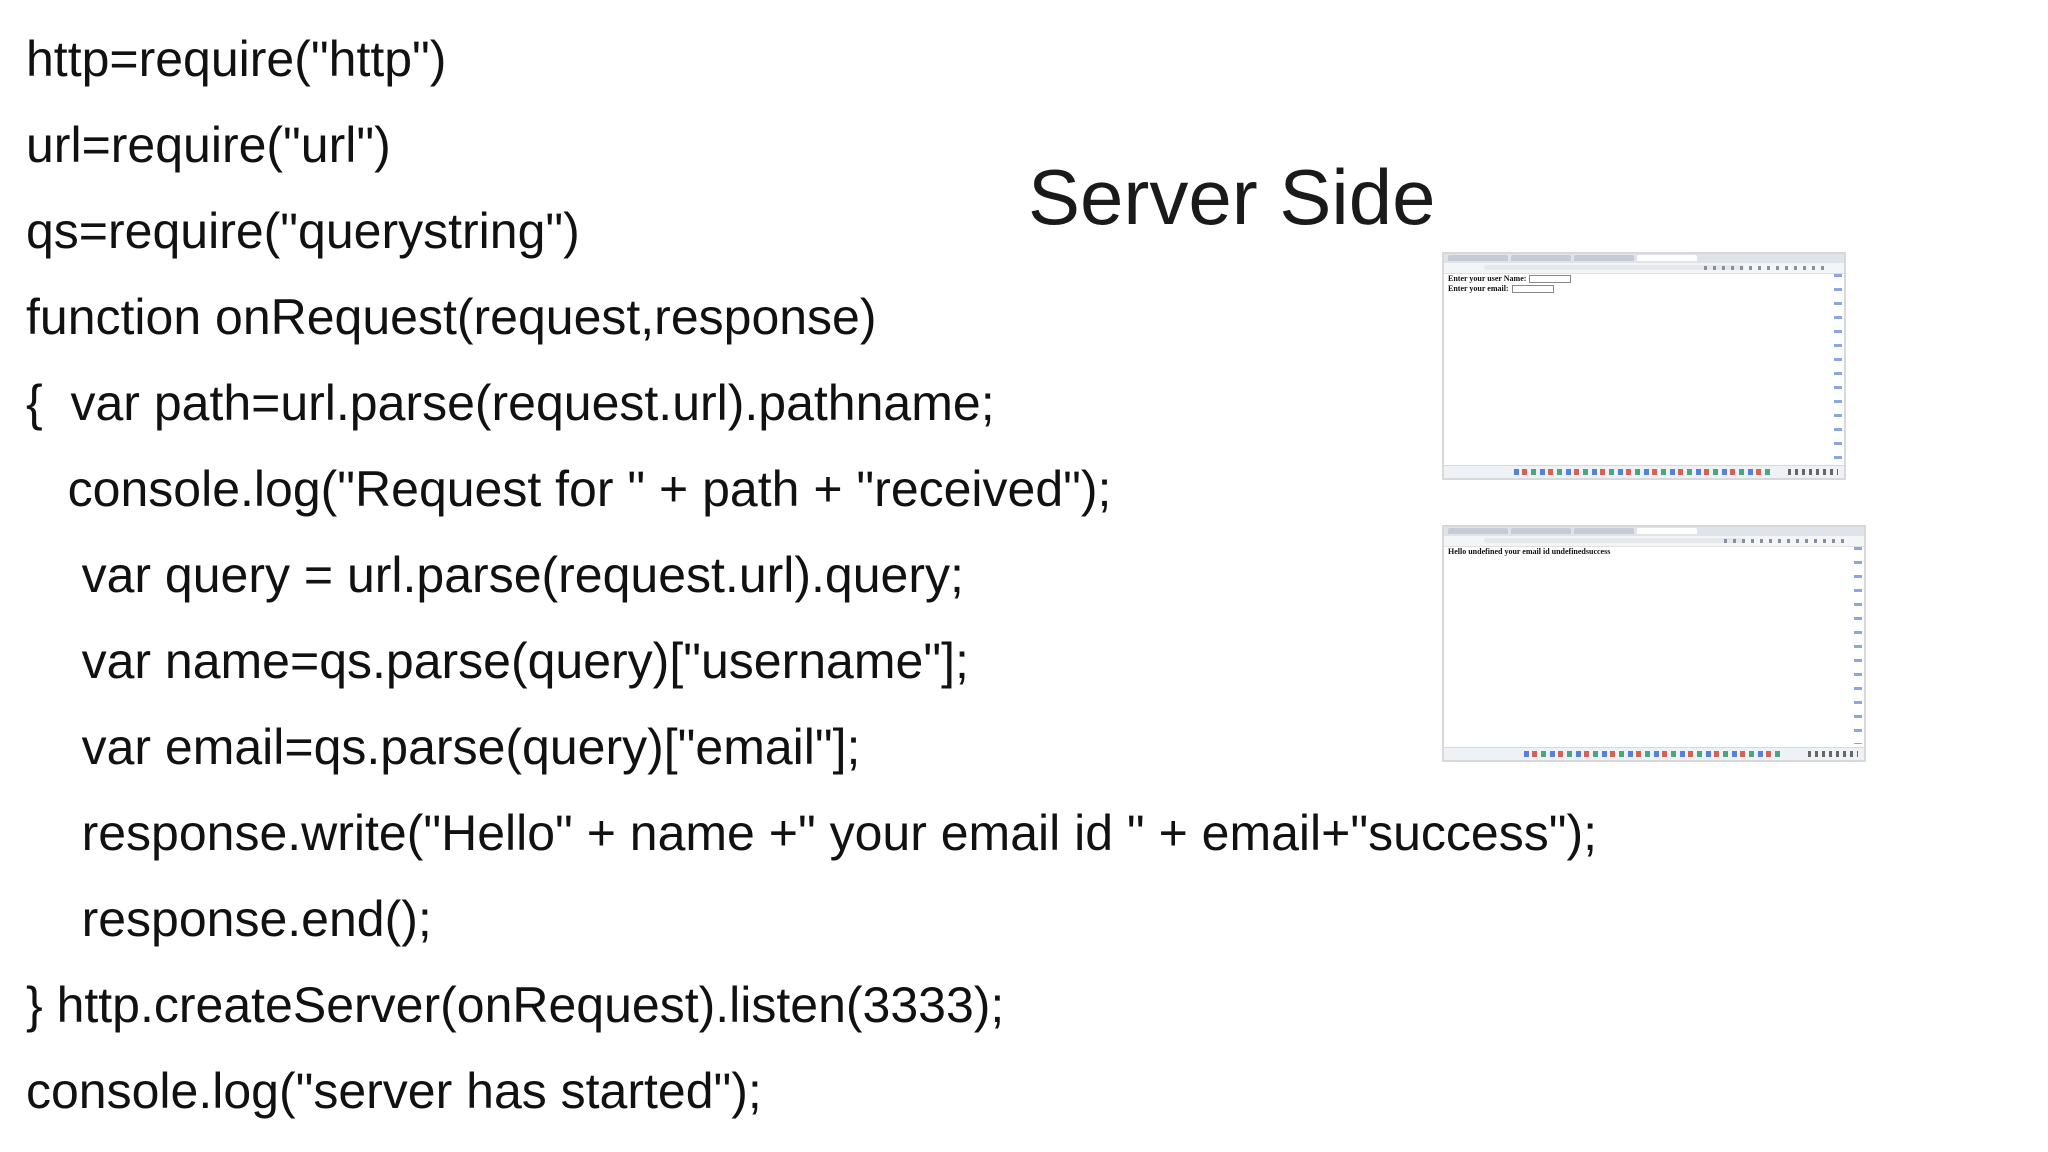  Describe the element at coordinates (236, 59) in the screenshot. I see `code-line-1: http=require("http")` at that location.